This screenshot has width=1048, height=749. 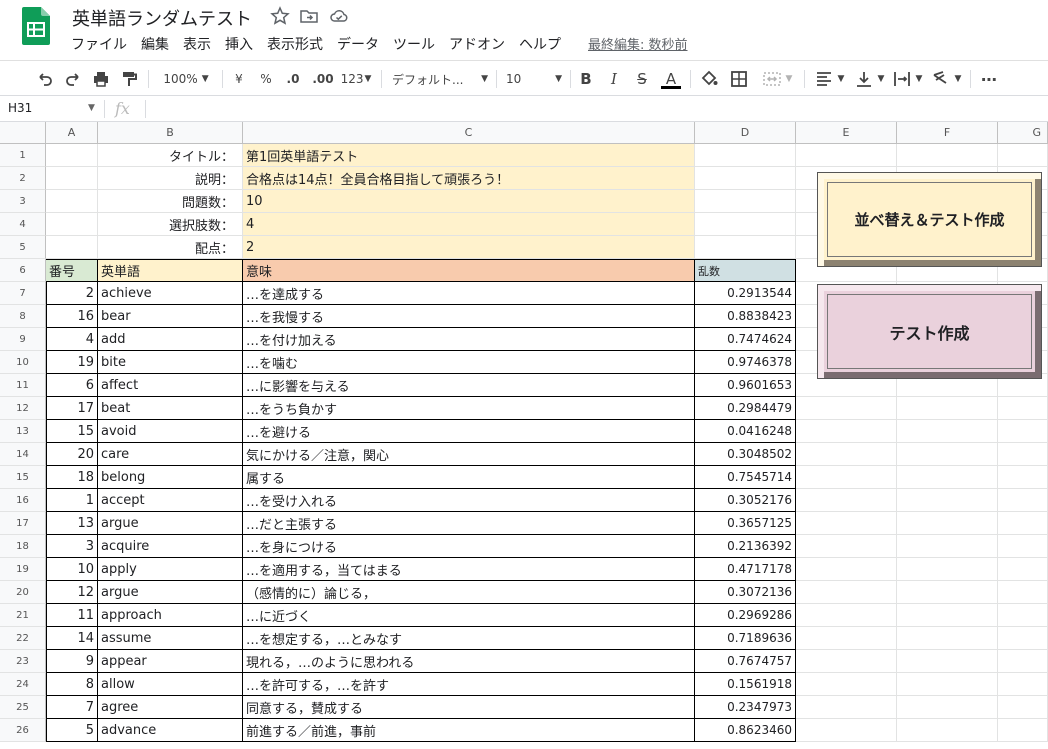 I want to click on num-cell: 18, so click(x=72, y=477).